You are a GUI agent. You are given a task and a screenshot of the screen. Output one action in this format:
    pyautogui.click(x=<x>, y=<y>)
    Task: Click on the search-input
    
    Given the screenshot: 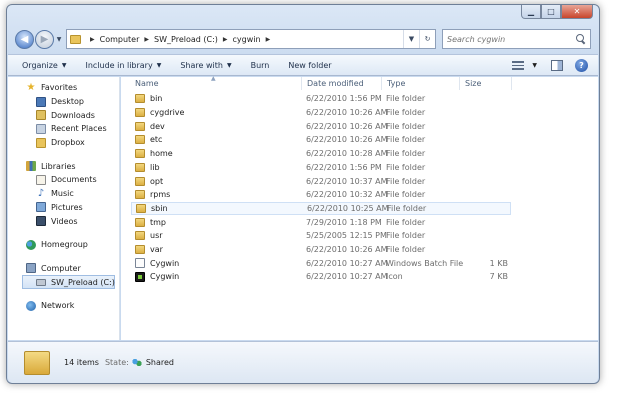 What is the action you would take?
    pyautogui.click(x=511, y=39)
    